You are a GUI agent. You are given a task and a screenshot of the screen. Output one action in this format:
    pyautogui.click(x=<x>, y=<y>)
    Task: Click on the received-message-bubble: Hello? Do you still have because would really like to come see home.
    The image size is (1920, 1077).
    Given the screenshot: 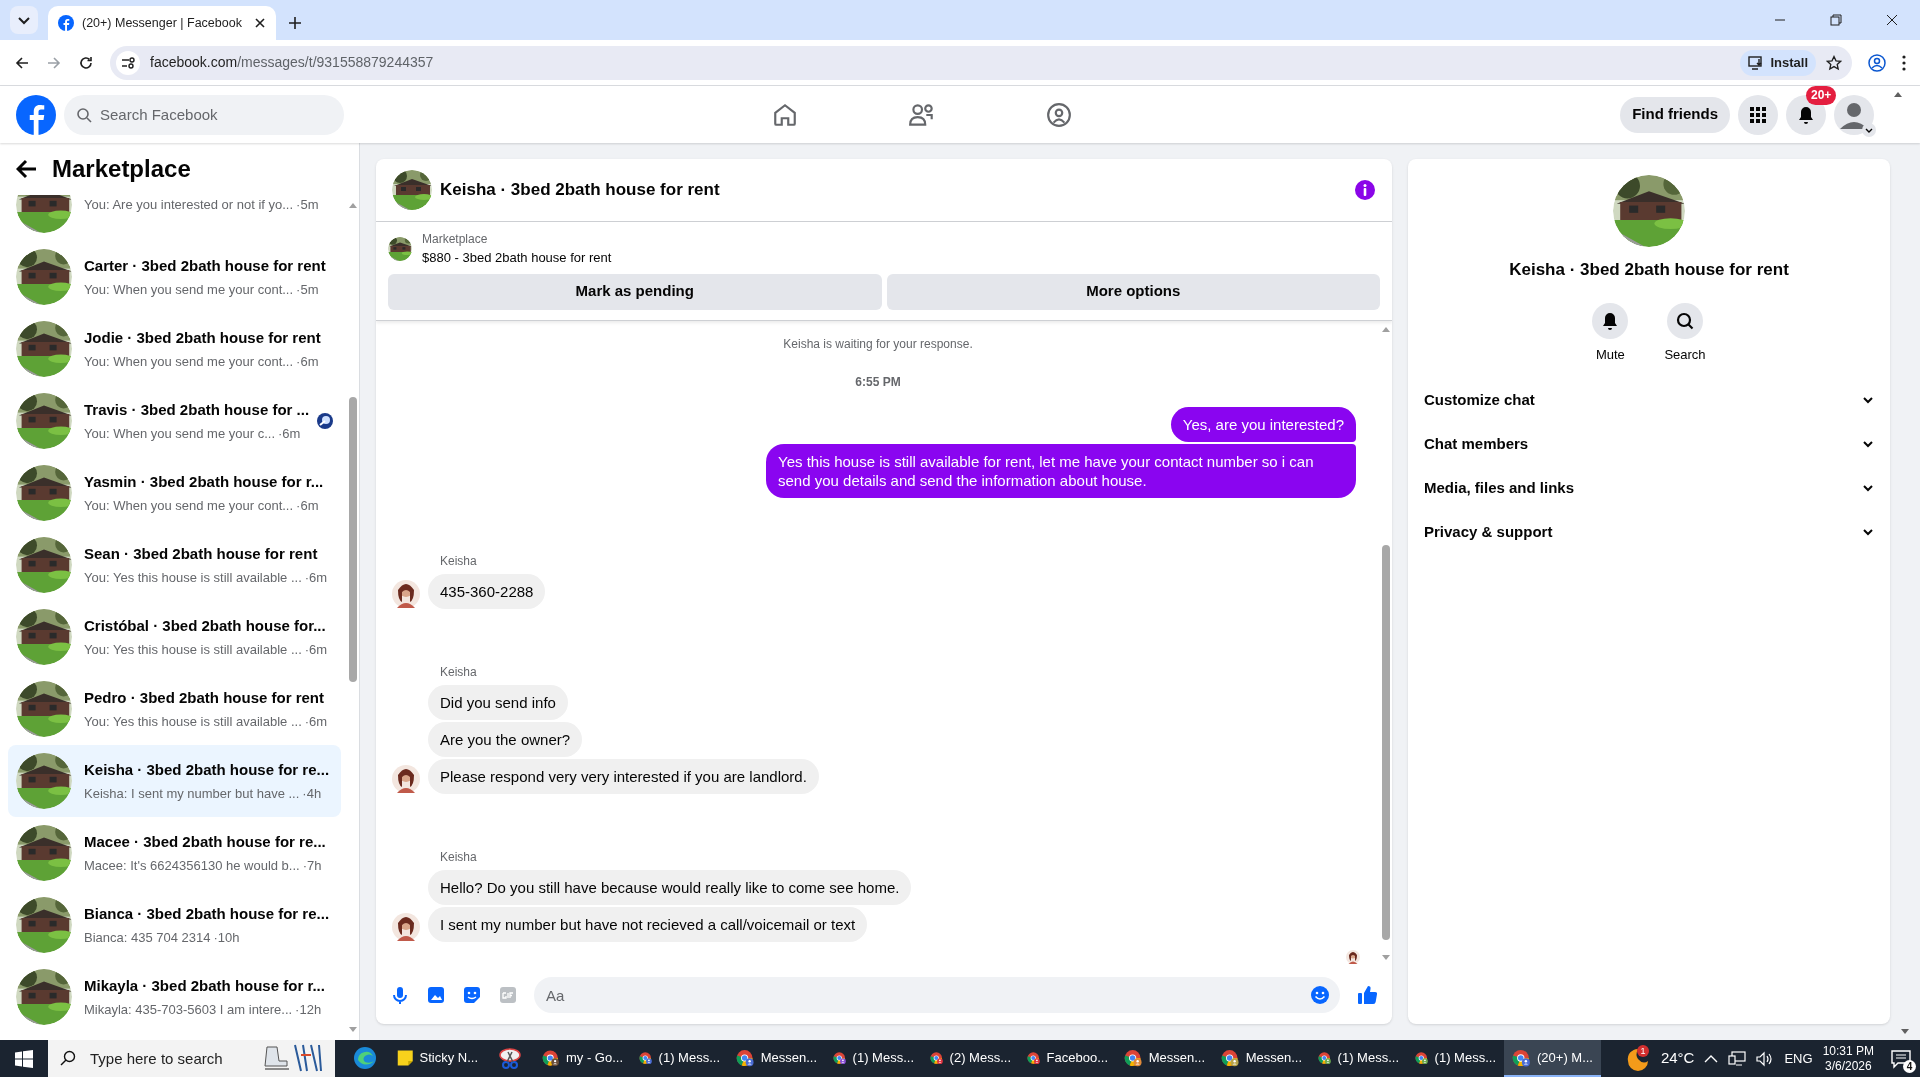 What is the action you would take?
    pyautogui.click(x=670, y=887)
    